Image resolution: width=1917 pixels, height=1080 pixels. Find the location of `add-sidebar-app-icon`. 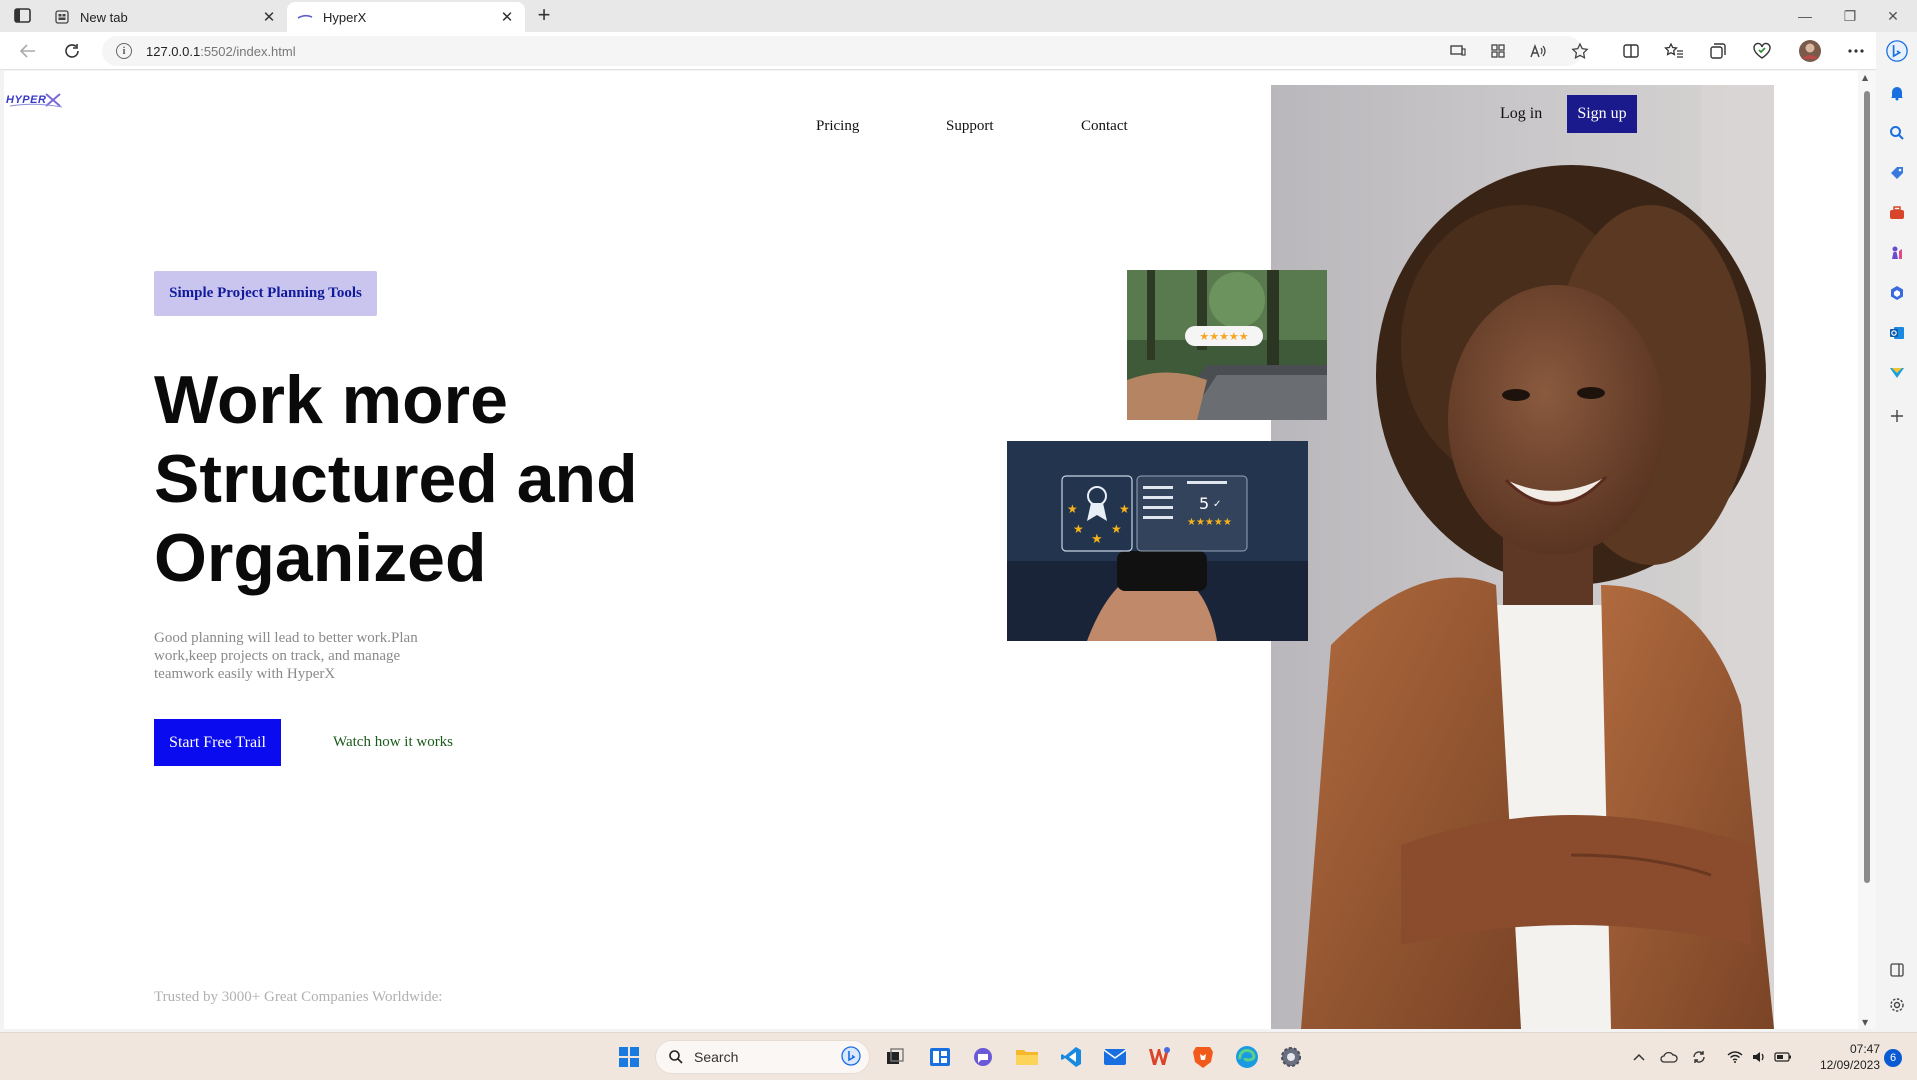

add-sidebar-app-icon is located at coordinates (1897, 416).